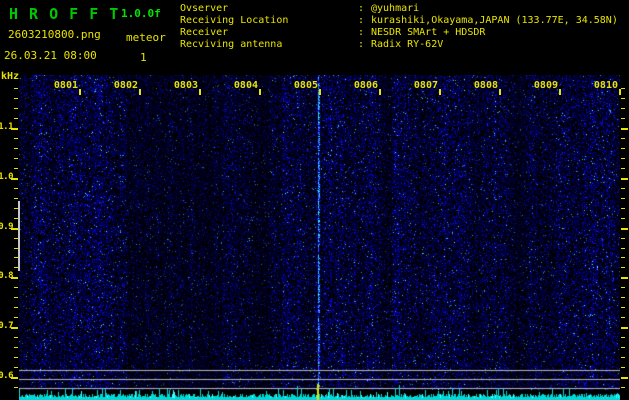 This screenshot has height=400, width=629. I want to click on station-info-row: Recviving antenna: Radix RY-62V, so click(399, 45).